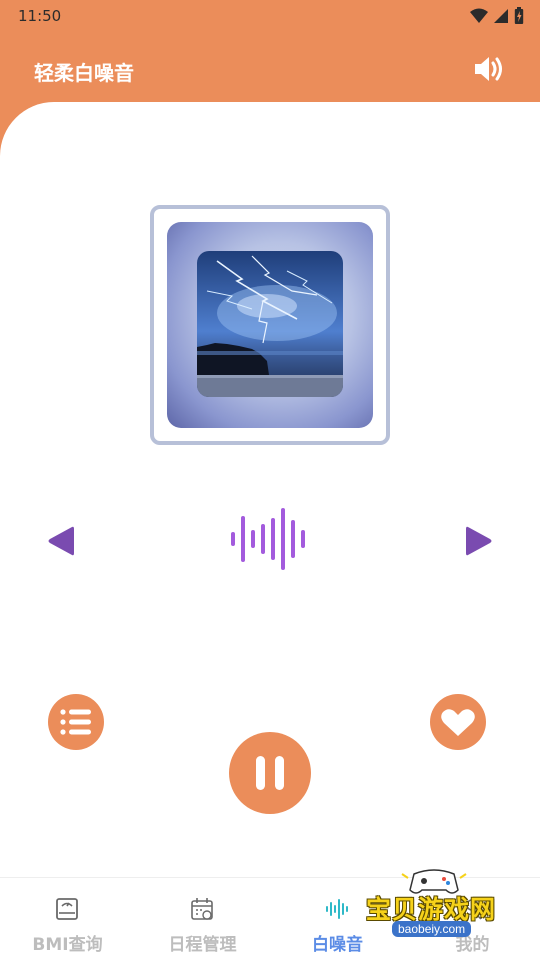 The image size is (540, 960). I want to click on status-icons, so click(497, 16).